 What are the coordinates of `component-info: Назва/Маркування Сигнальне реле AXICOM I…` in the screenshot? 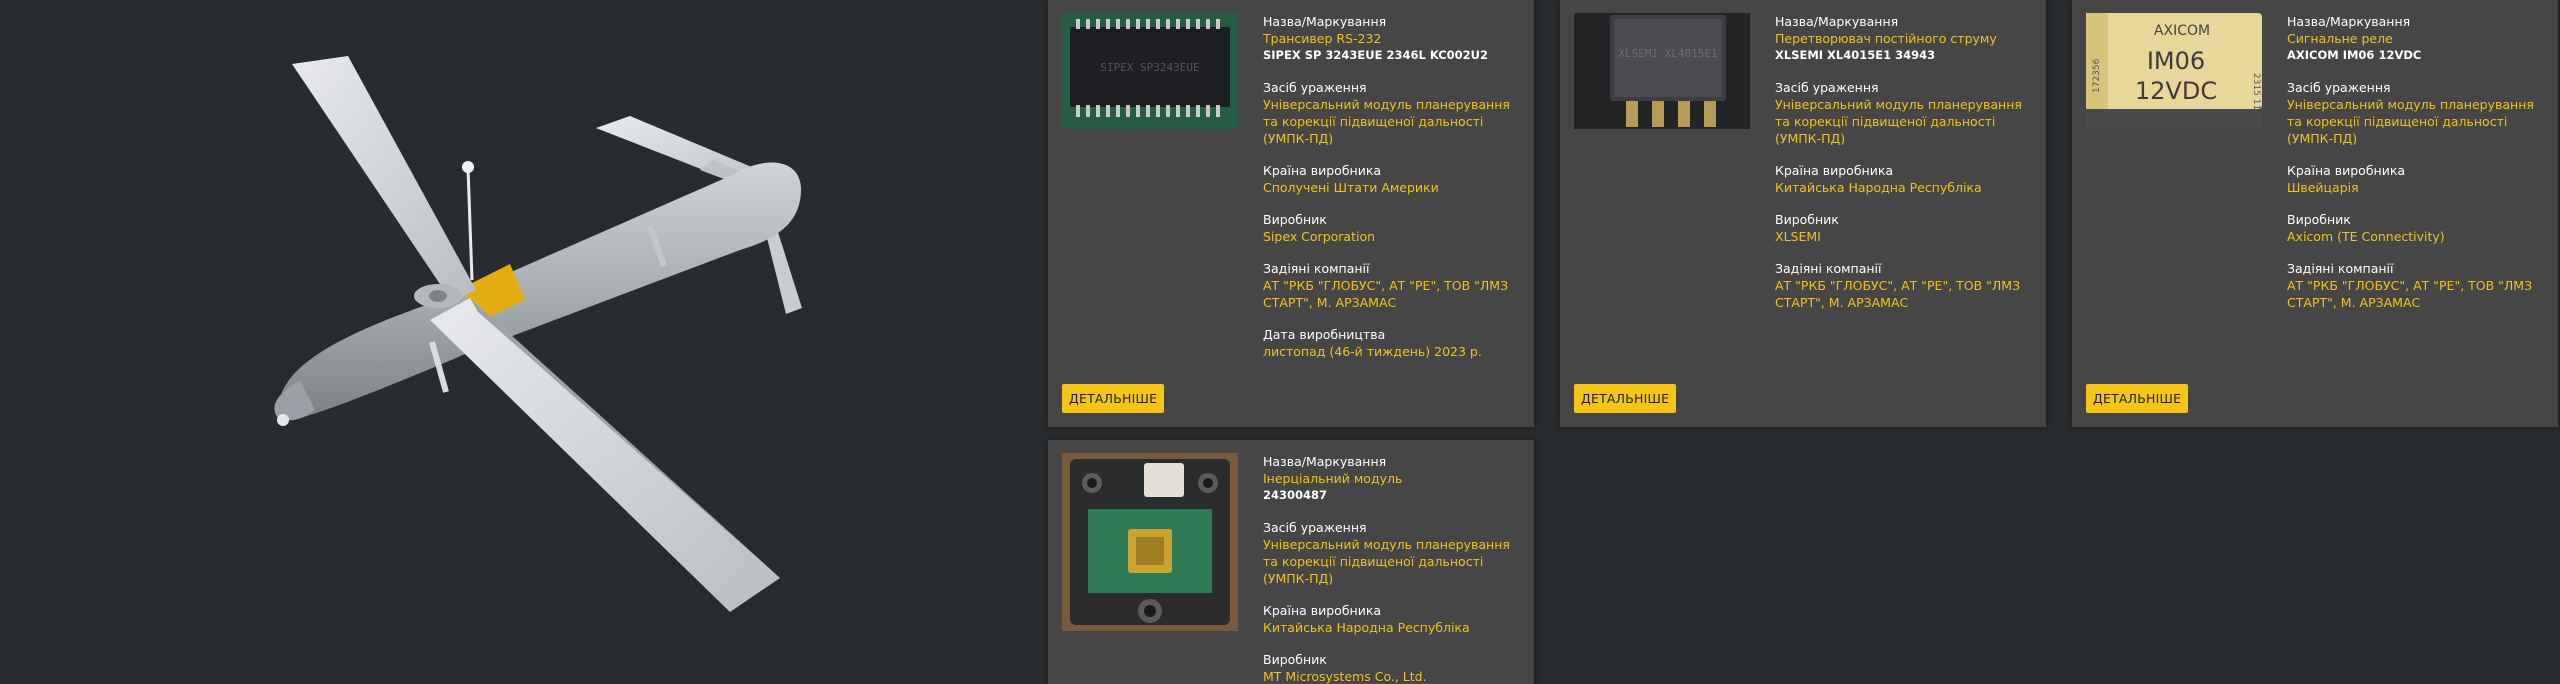 It's located at (2418, 169).